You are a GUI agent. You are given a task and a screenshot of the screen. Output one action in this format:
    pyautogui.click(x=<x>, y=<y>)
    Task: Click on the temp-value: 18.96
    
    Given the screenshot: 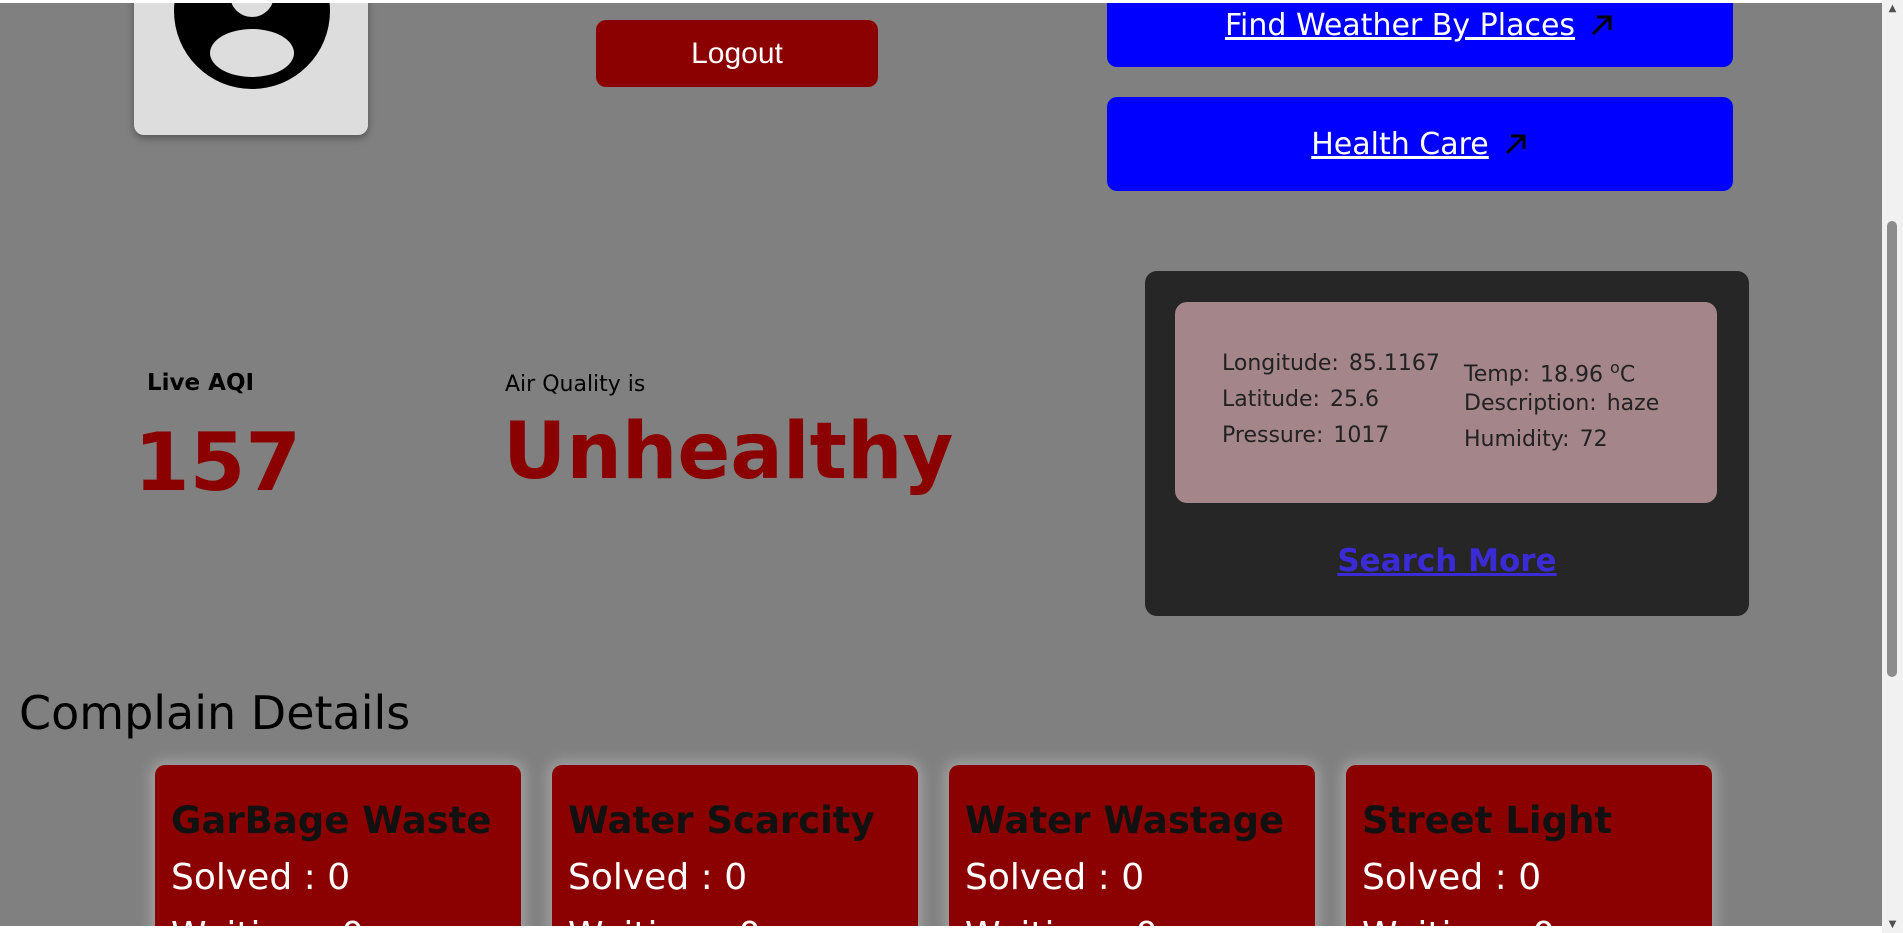 What is the action you would take?
    pyautogui.click(x=1572, y=375)
    